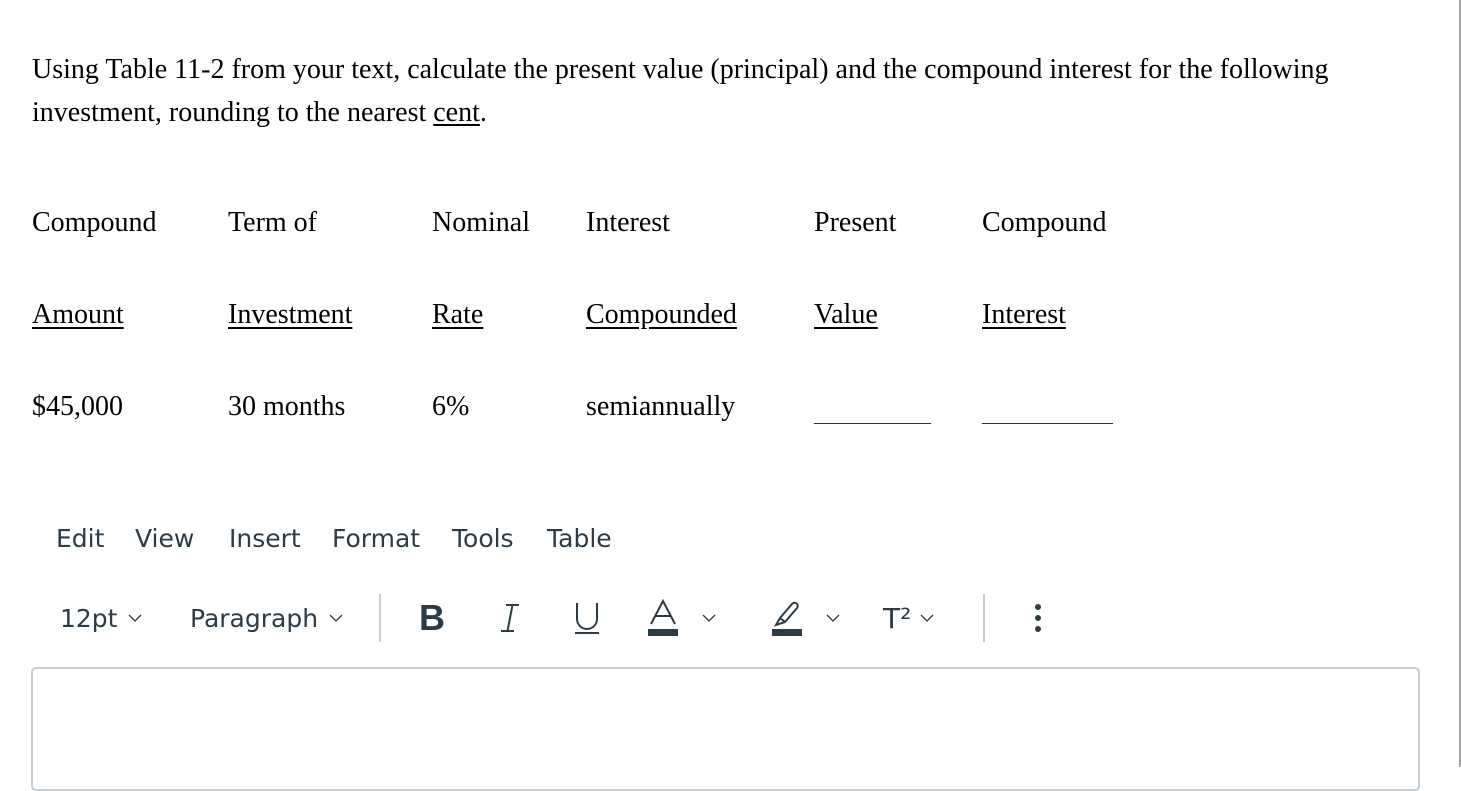  I want to click on present-value-blank, so click(872, 423).